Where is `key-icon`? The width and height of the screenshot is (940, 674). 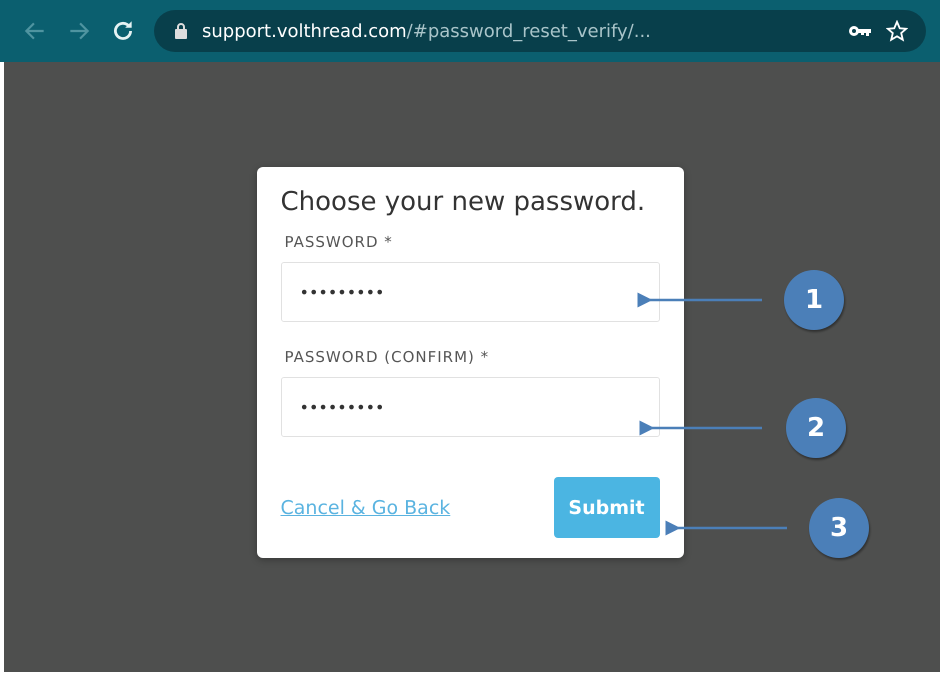
key-icon is located at coordinates (860, 31).